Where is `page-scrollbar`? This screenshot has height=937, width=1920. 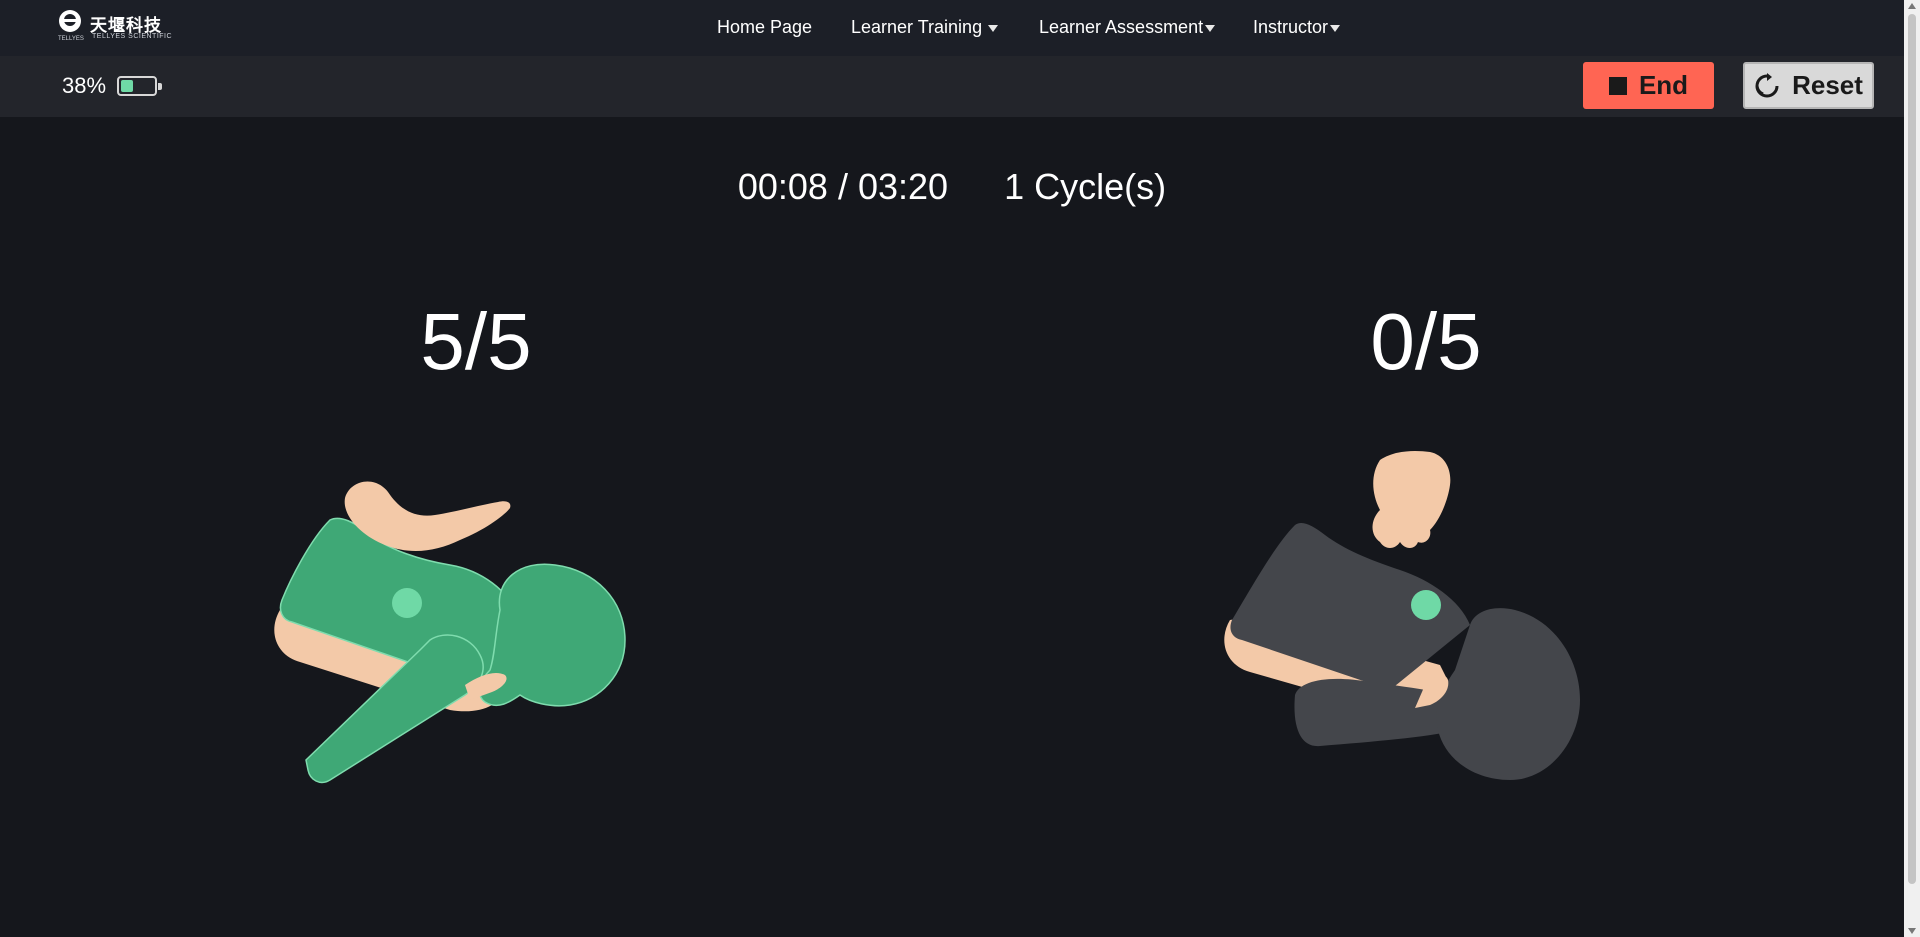 page-scrollbar is located at coordinates (1912, 468).